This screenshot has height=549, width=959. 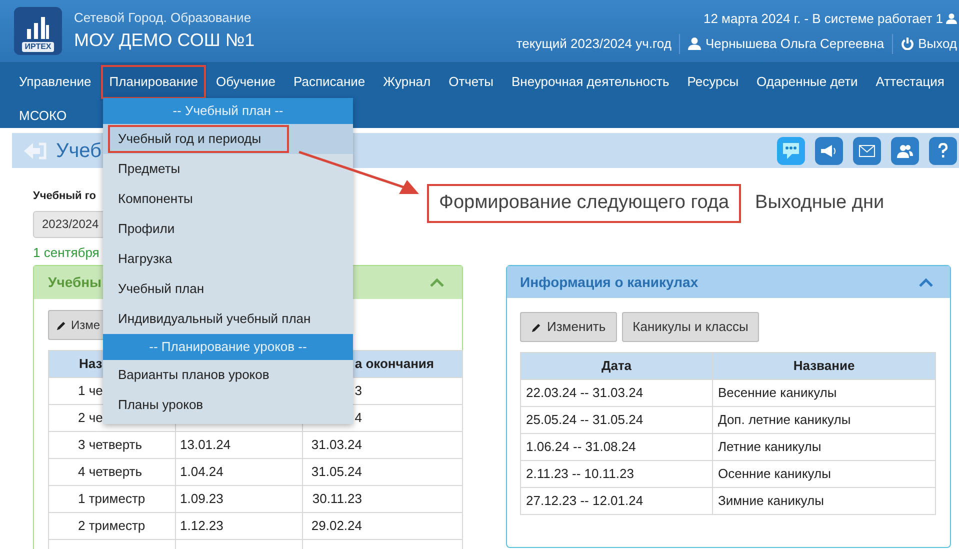 I want to click on nav-item: Одаренные дети, so click(x=807, y=81).